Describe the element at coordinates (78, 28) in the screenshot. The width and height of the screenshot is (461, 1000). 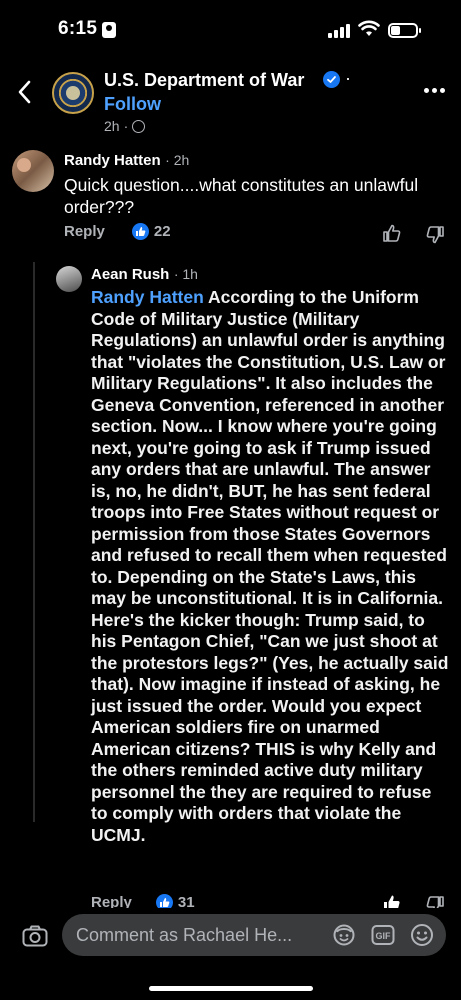
I see `status-time: 6:15` at that location.